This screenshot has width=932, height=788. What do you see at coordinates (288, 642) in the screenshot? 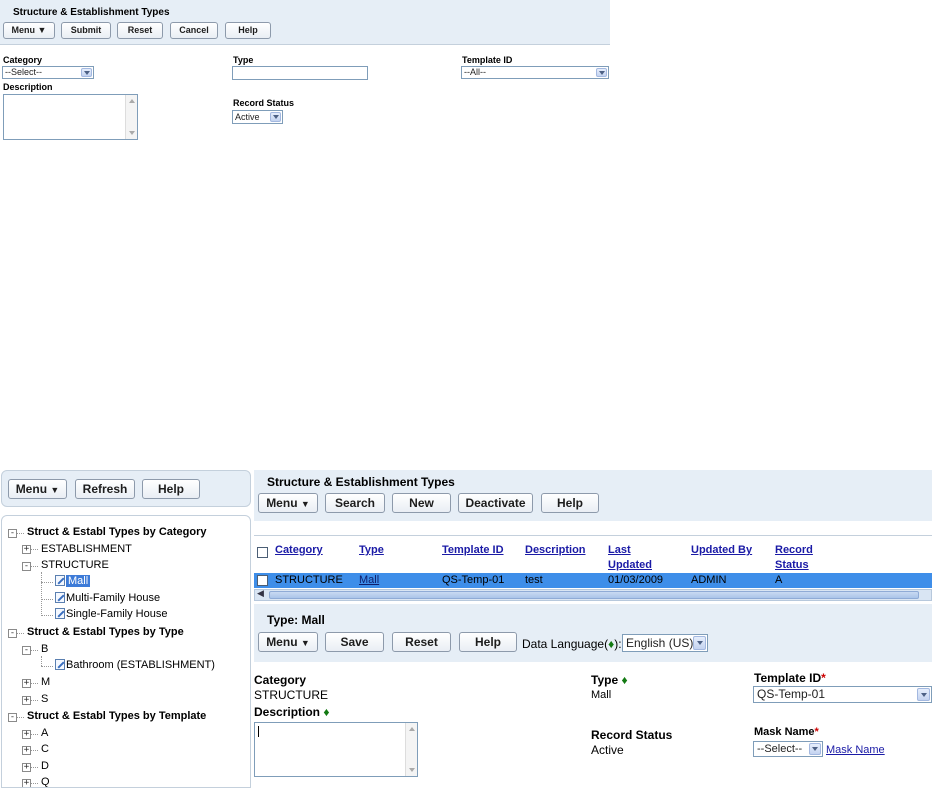
I see `detail-menu-button: Menu ▼` at bounding box center [288, 642].